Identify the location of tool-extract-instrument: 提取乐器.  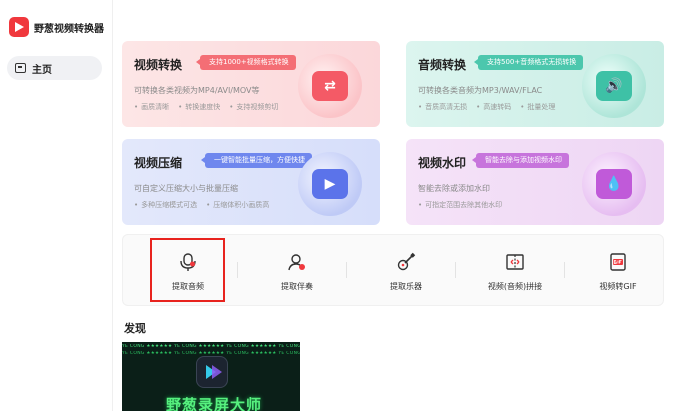
(406, 270).